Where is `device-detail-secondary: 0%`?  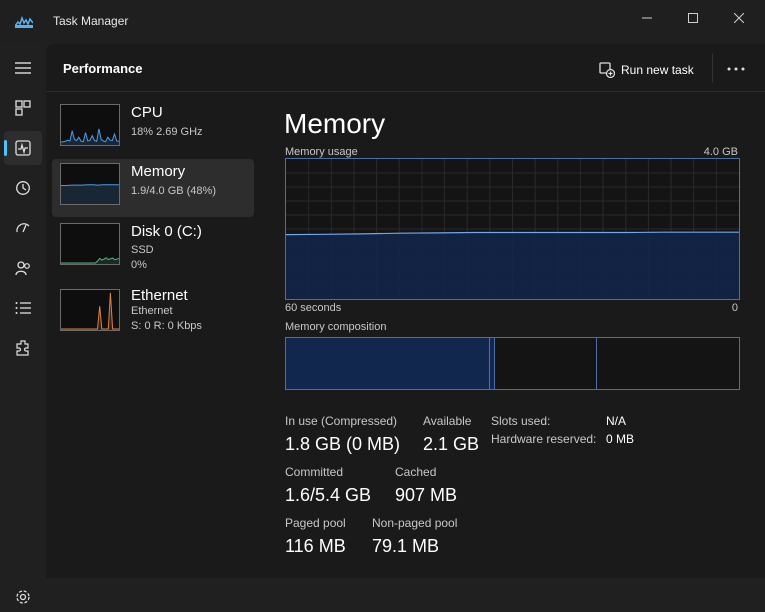 device-detail-secondary: 0% is located at coordinates (139, 265).